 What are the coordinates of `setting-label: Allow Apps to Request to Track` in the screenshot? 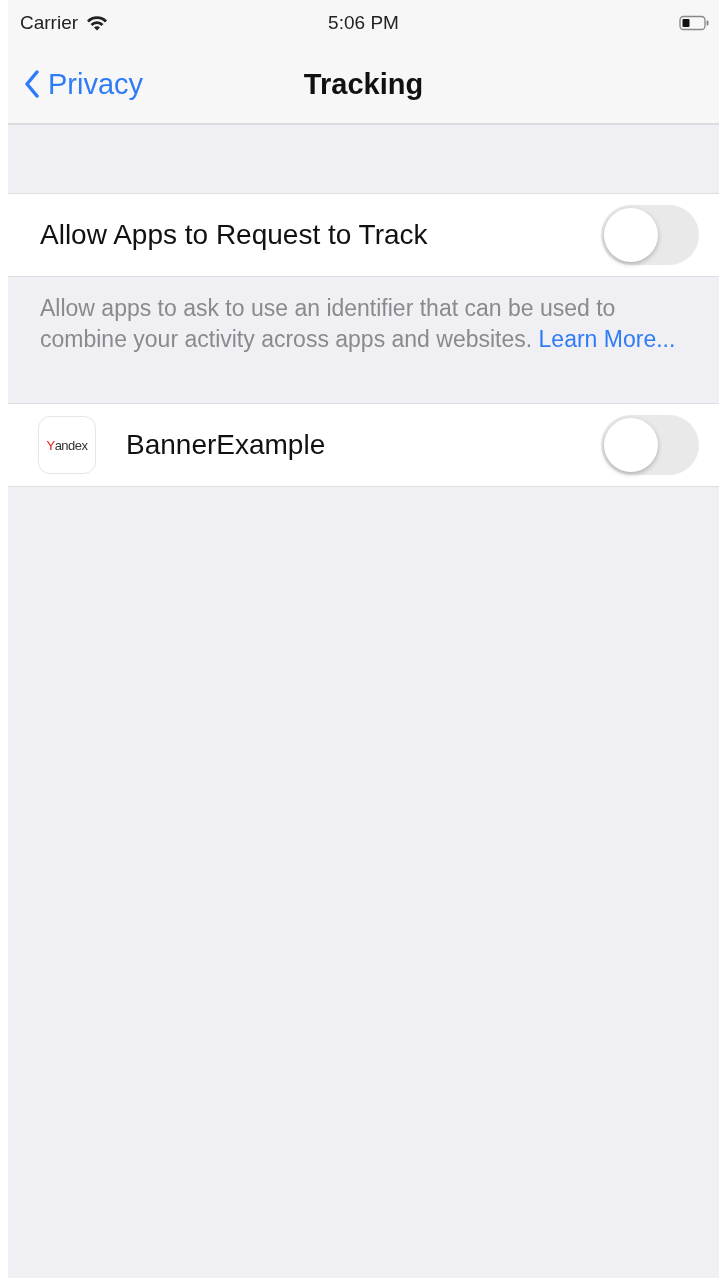 It's located at (234, 235).